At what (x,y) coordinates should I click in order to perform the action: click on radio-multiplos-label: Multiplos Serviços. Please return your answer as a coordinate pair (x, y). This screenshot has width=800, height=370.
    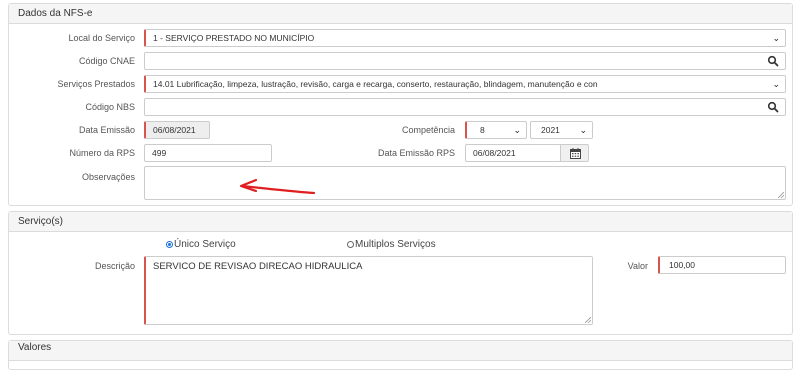
    Looking at the image, I should click on (395, 244).